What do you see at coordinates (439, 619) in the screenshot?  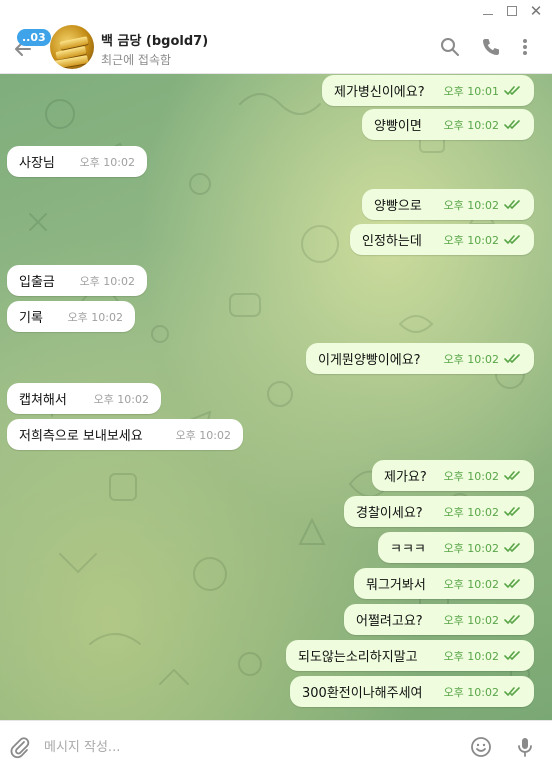 I see `outgoing-message: 어쩔려고요? 오후 10:02` at bounding box center [439, 619].